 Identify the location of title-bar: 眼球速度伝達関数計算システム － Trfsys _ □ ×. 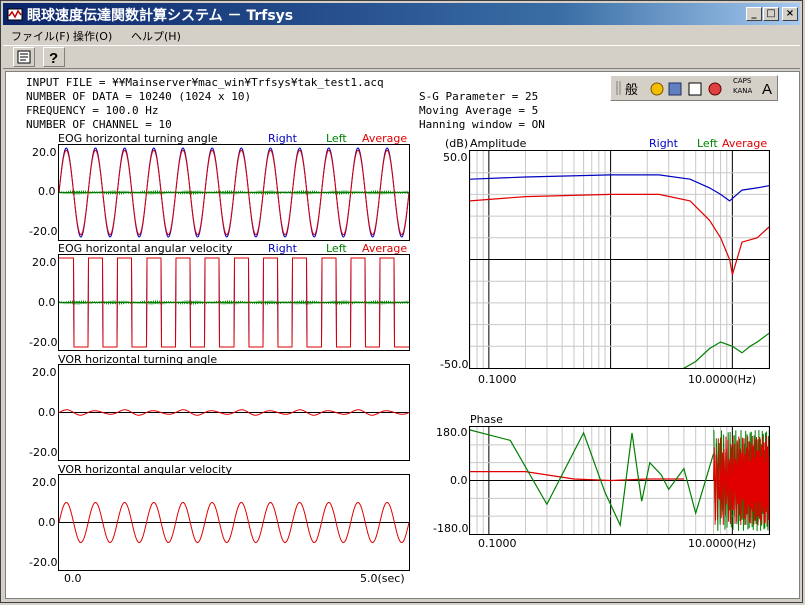
(401, 14).